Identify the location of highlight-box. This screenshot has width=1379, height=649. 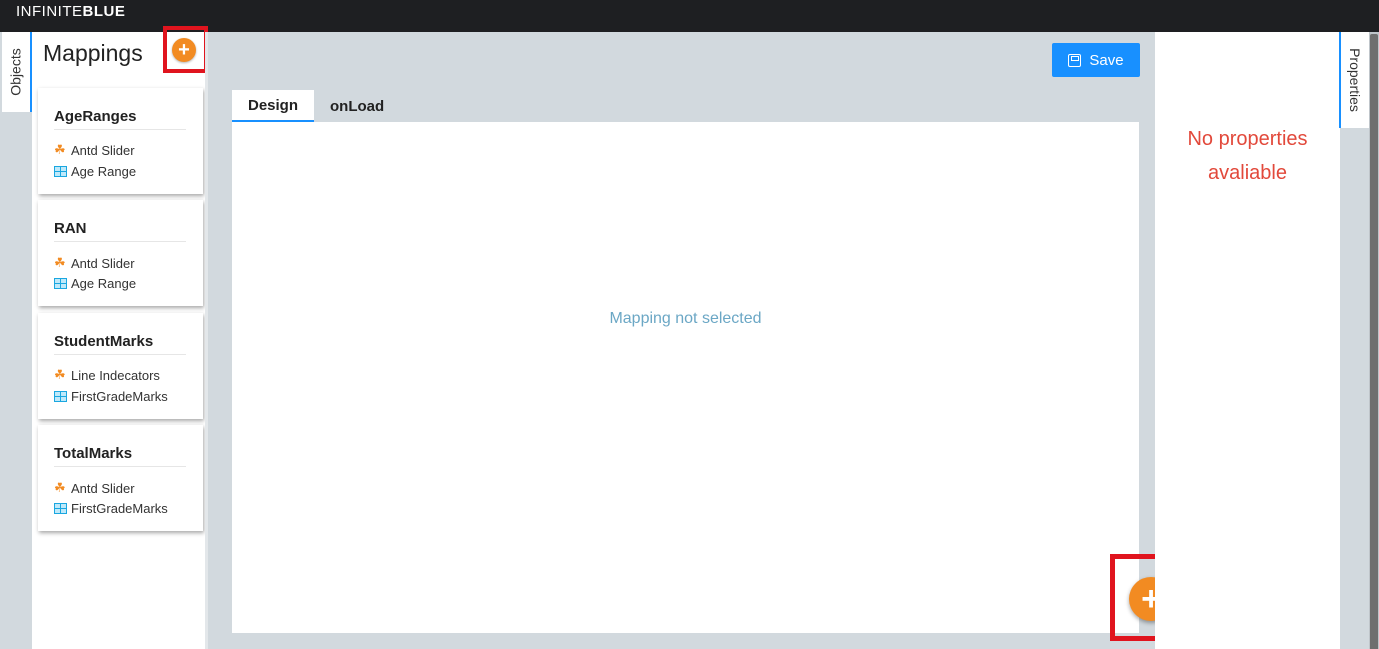
(185, 49).